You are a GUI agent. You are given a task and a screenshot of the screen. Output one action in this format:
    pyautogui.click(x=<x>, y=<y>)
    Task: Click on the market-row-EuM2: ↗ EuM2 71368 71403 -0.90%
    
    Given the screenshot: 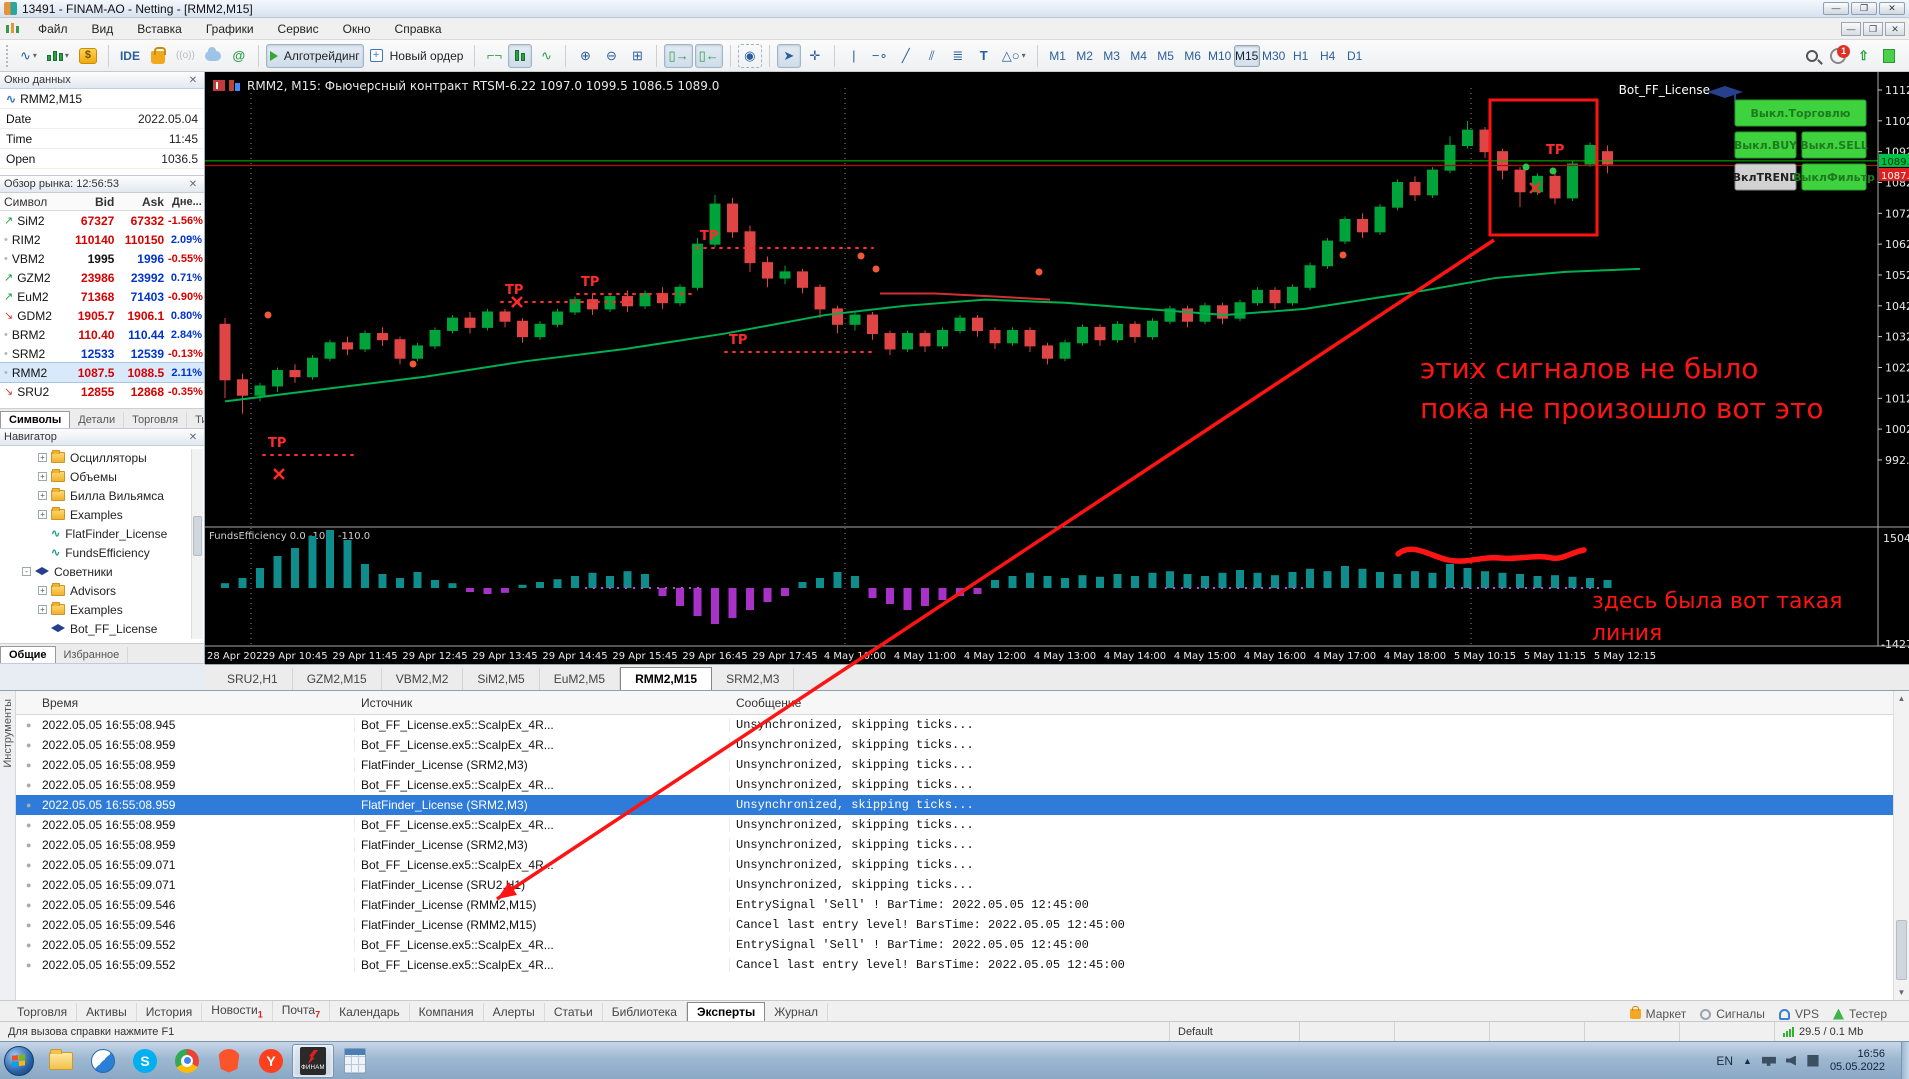 What is the action you would take?
    pyautogui.click(x=102, y=296)
    